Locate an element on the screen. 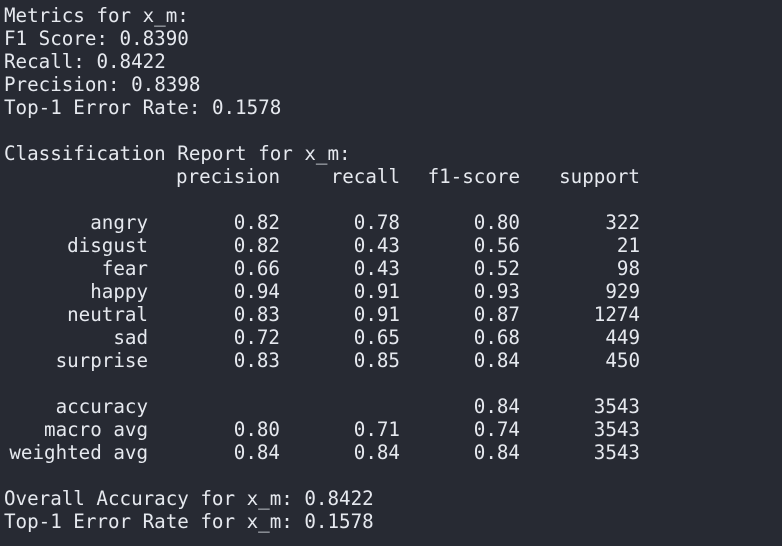  row-label: macro avg is located at coordinates (96, 429).